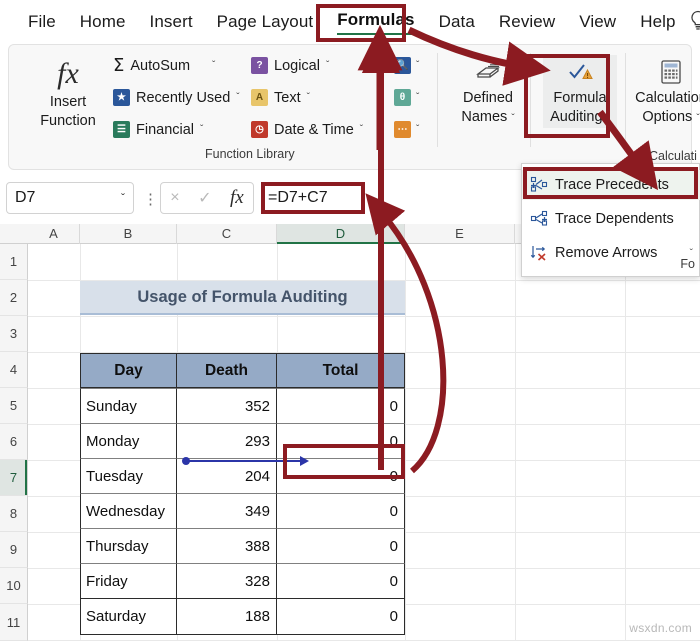 This screenshot has width=700, height=641. I want to click on lookup-reference-button: 🔍 ˇ, so click(406, 65).